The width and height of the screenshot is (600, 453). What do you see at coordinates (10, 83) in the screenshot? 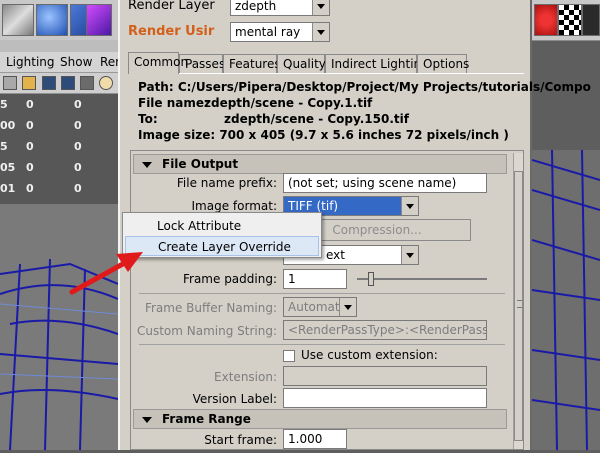
I see `panel-tool-icon` at bounding box center [10, 83].